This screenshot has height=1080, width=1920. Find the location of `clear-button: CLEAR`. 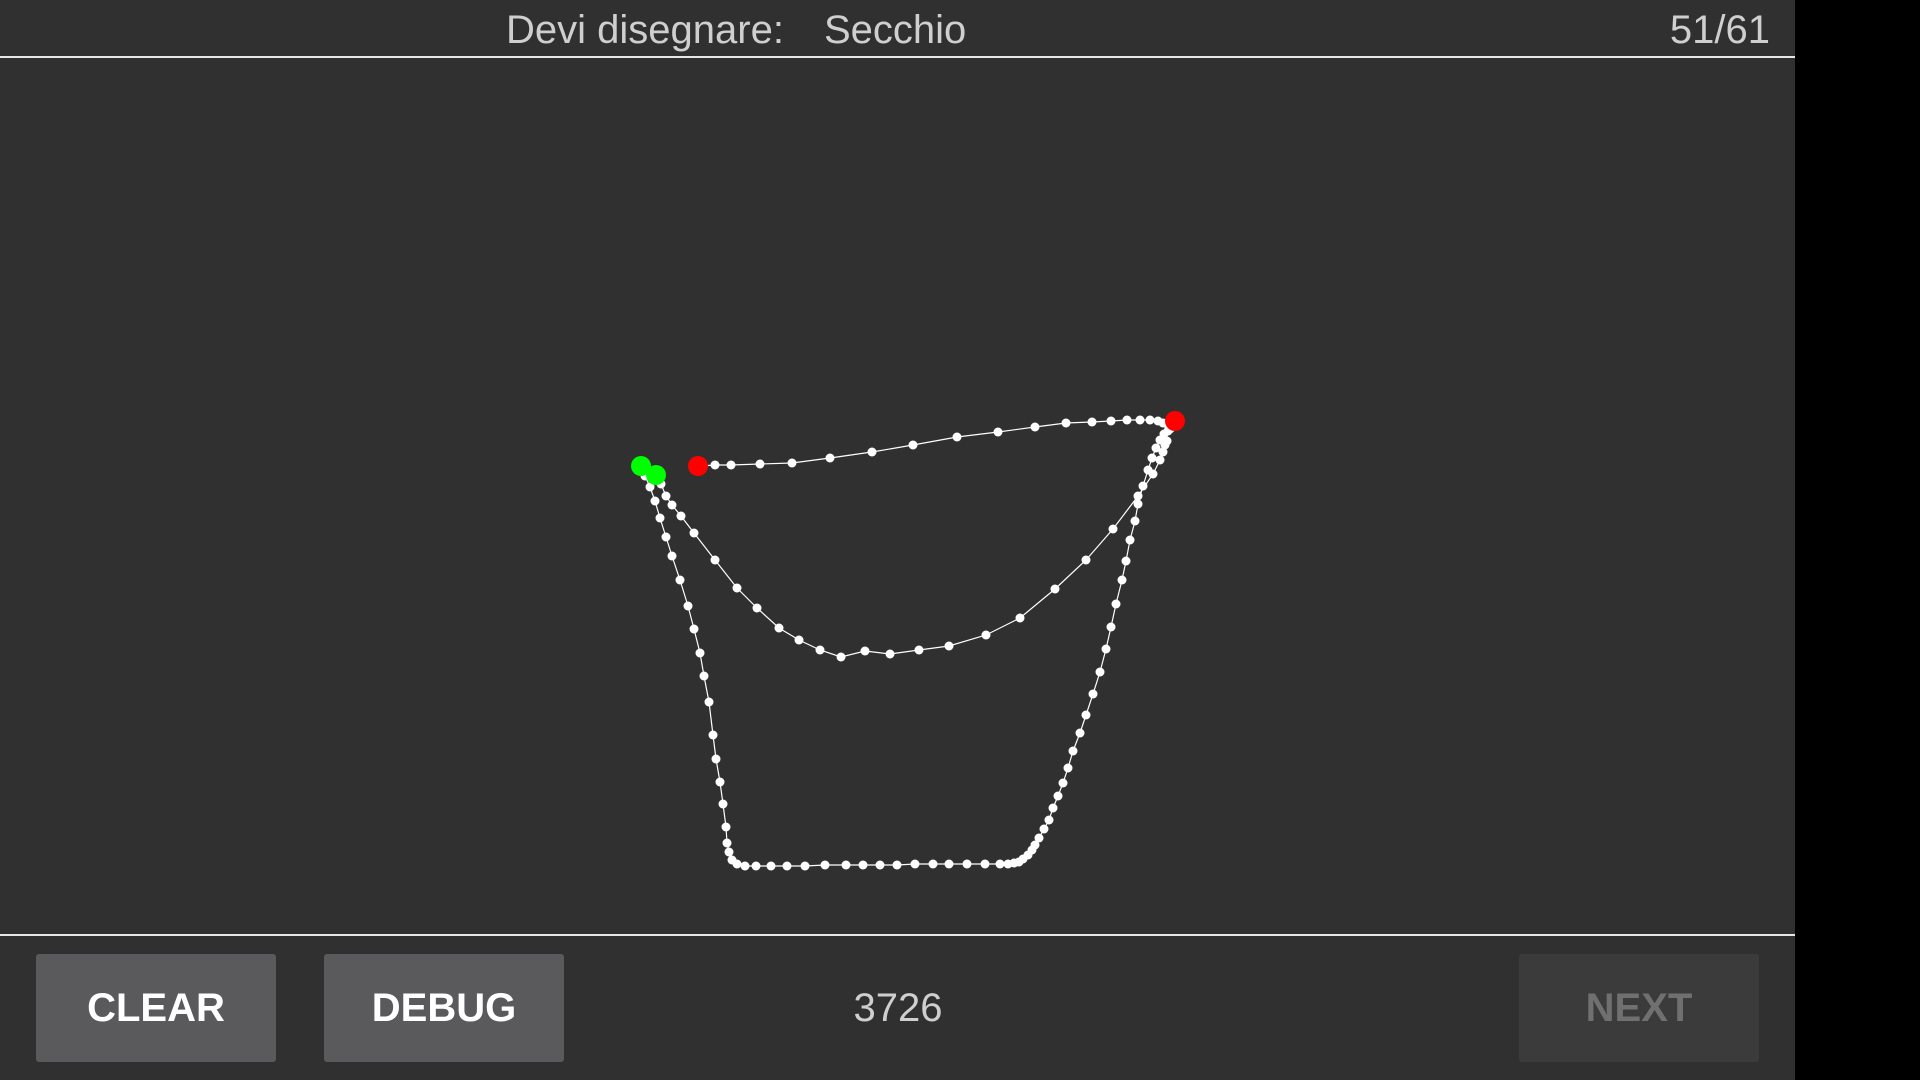

clear-button: CLEAR is located at coordinates (156, 1008).